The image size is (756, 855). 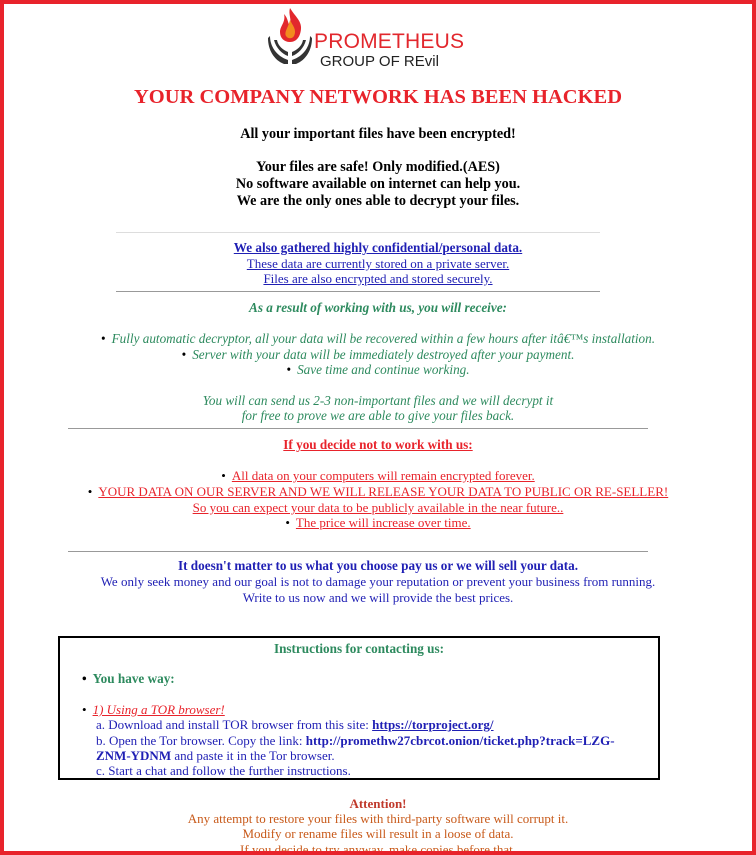 What do you see at coordinates (378, 167) in the screenshot?
I see `intro-line-2: Your files are safe! Only modified.(AES)` at bounding box center [378, 167].